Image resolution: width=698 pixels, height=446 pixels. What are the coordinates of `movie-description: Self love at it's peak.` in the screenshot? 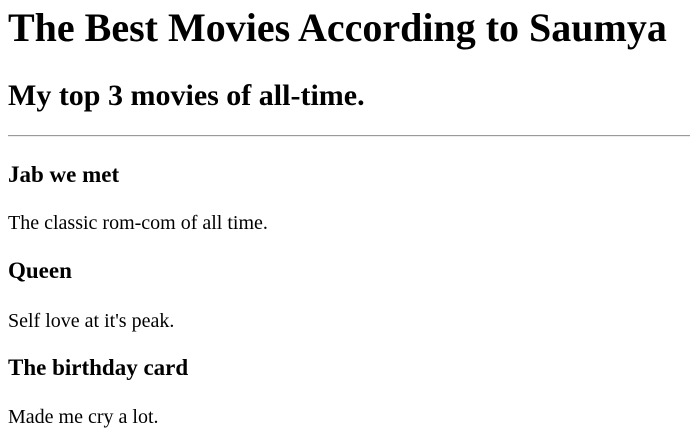 It's located at (91, 321).